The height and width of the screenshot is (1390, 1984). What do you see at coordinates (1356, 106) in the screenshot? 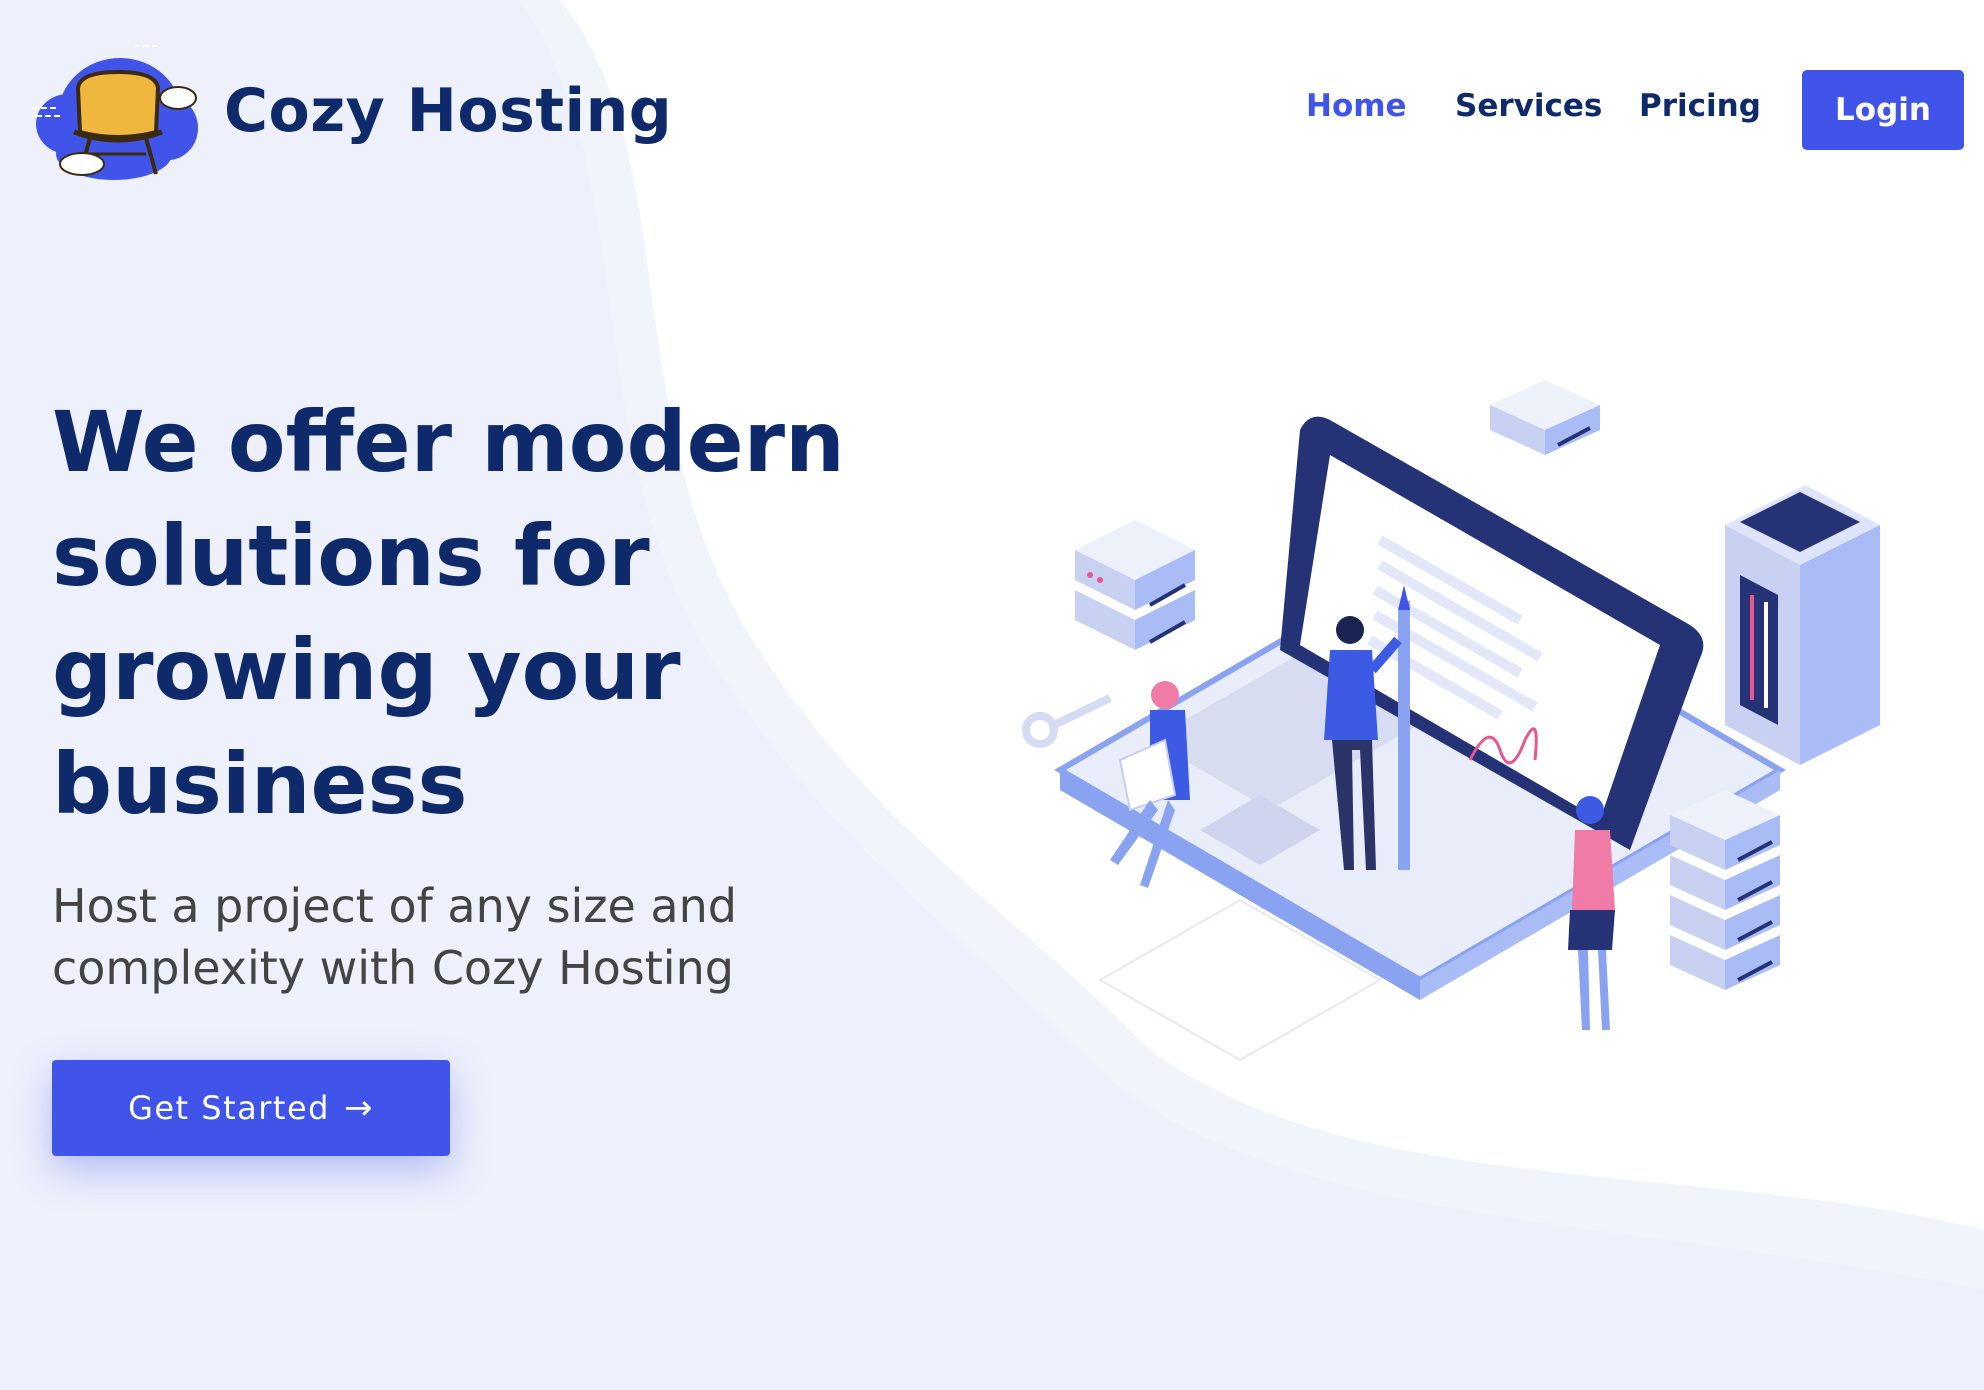
I see `nav-home-link: Home` at bounding box center [1356, 106].